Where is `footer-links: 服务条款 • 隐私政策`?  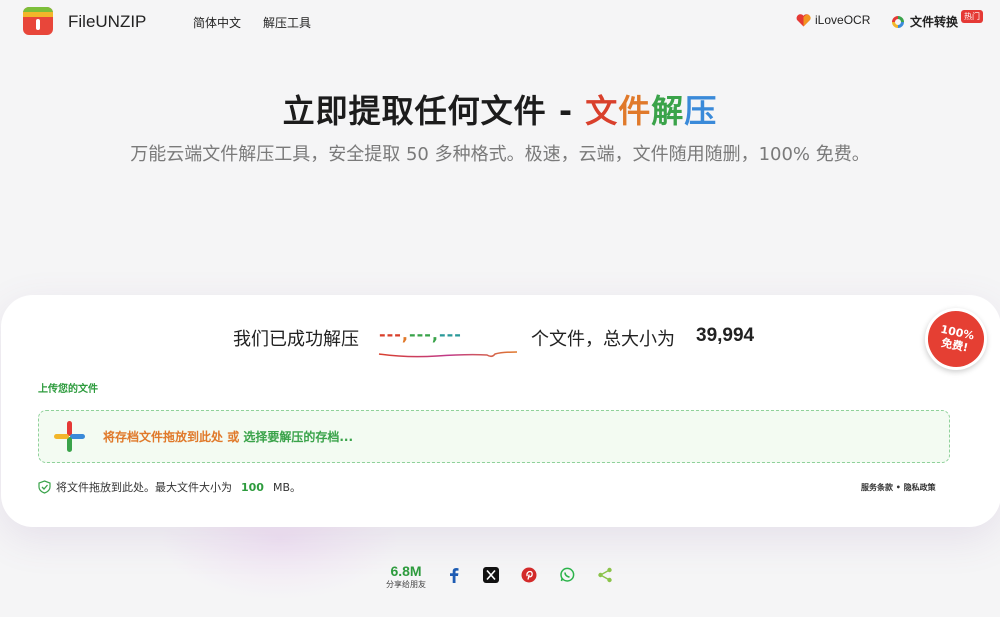 footer-links: 服务条款 • 隐私政策 is located at coordinates (898, 487).